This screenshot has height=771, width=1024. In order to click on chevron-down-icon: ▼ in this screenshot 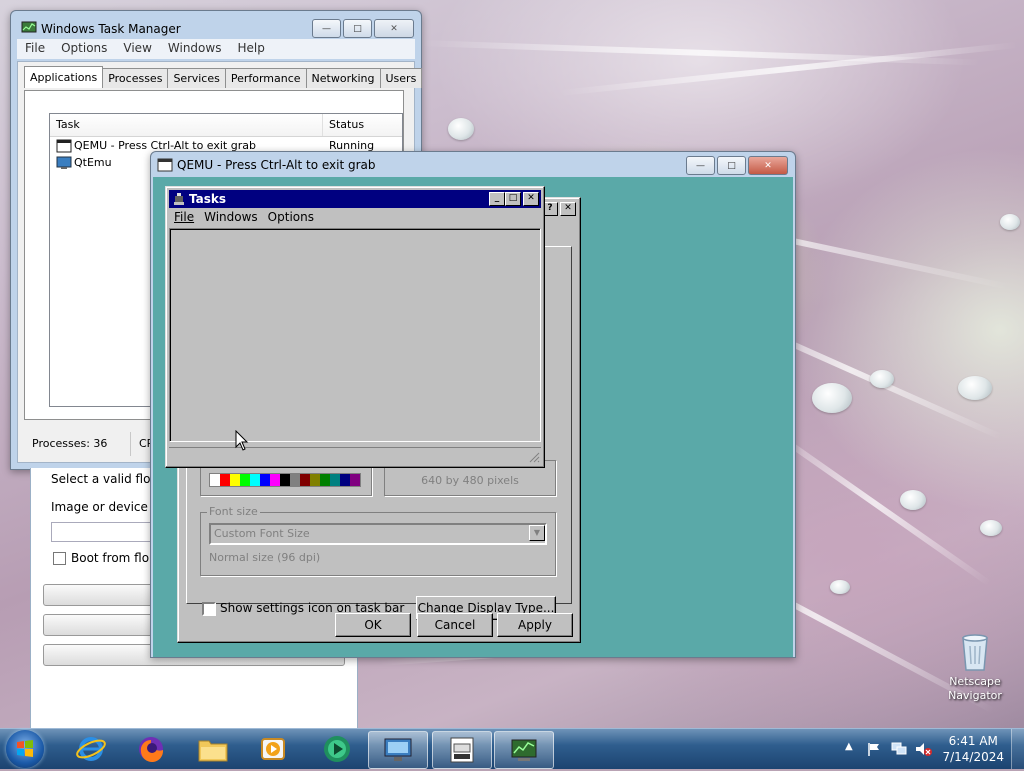, I will do `click(537, 533)`.